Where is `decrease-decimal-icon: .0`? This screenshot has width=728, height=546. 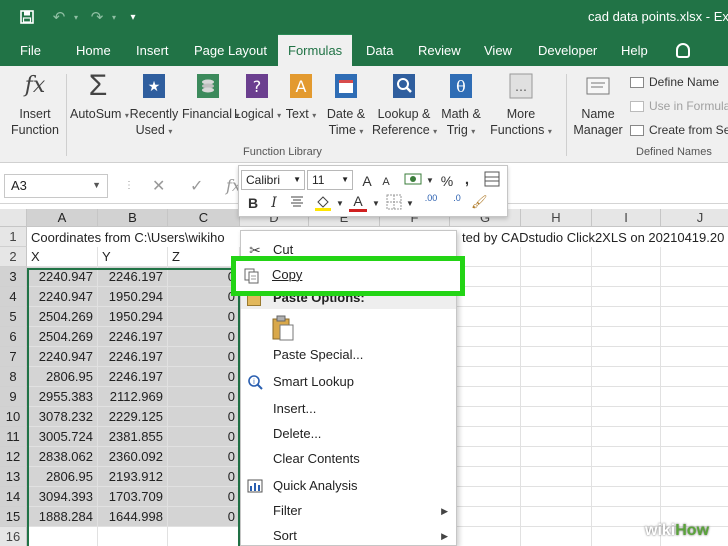
decrease-decimal-icon: .0 is located at coordinates (457, 198).